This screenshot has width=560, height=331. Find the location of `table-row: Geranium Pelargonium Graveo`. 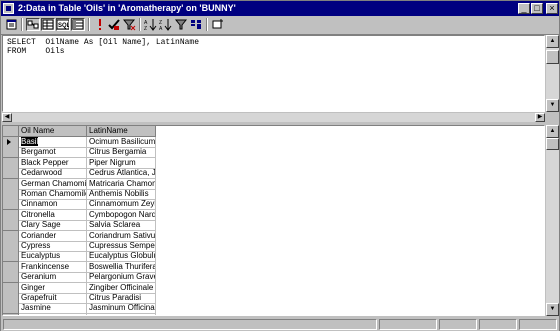

table-row: Geranium Pelargonium Graveo is located at coordinates (79, 278).